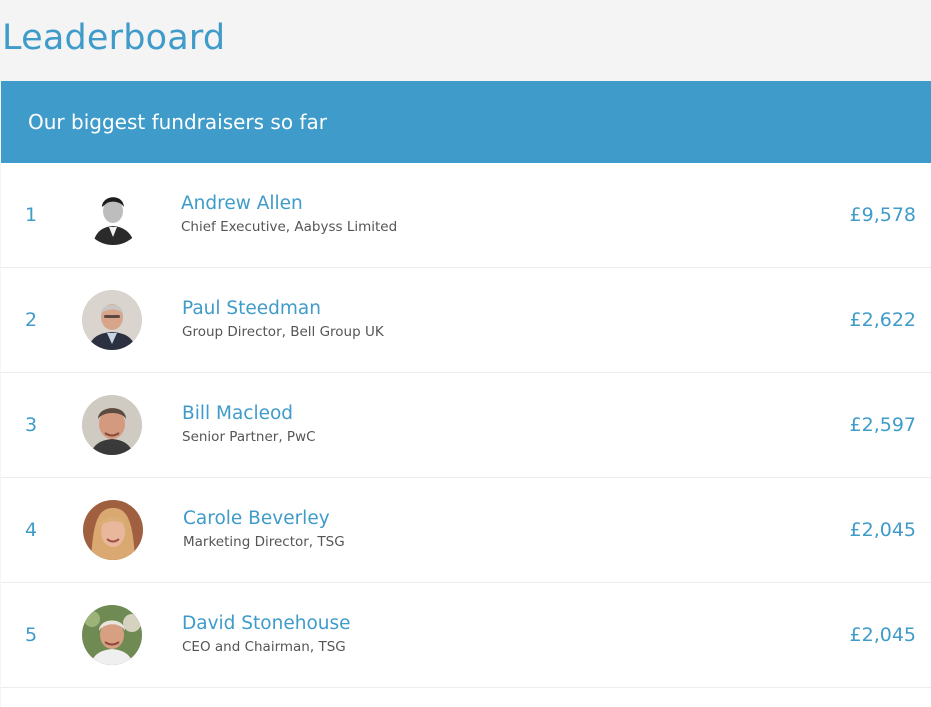 The image size is (931, 707). I want to click on rank-number: 2, so click(31, 320).